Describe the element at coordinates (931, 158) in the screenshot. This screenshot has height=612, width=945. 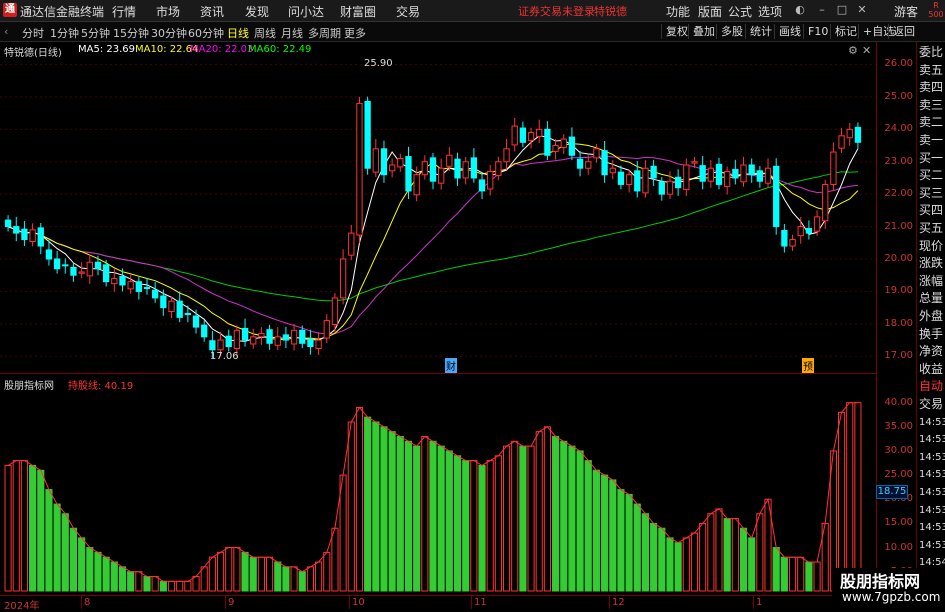
I see `quote-panel-item: 买一` at that location.